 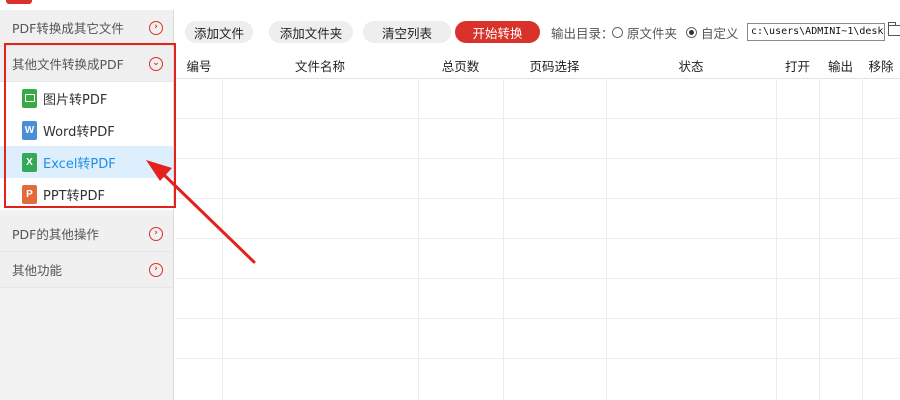 I want to click on sidebar-section-other-to-pdf: 其他文件转换成PDF ⌄, so click(x=86, y=64).